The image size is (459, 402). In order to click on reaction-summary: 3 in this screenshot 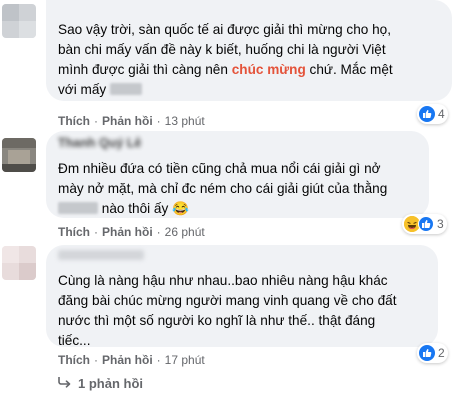, I will do `click(424, 224)`.